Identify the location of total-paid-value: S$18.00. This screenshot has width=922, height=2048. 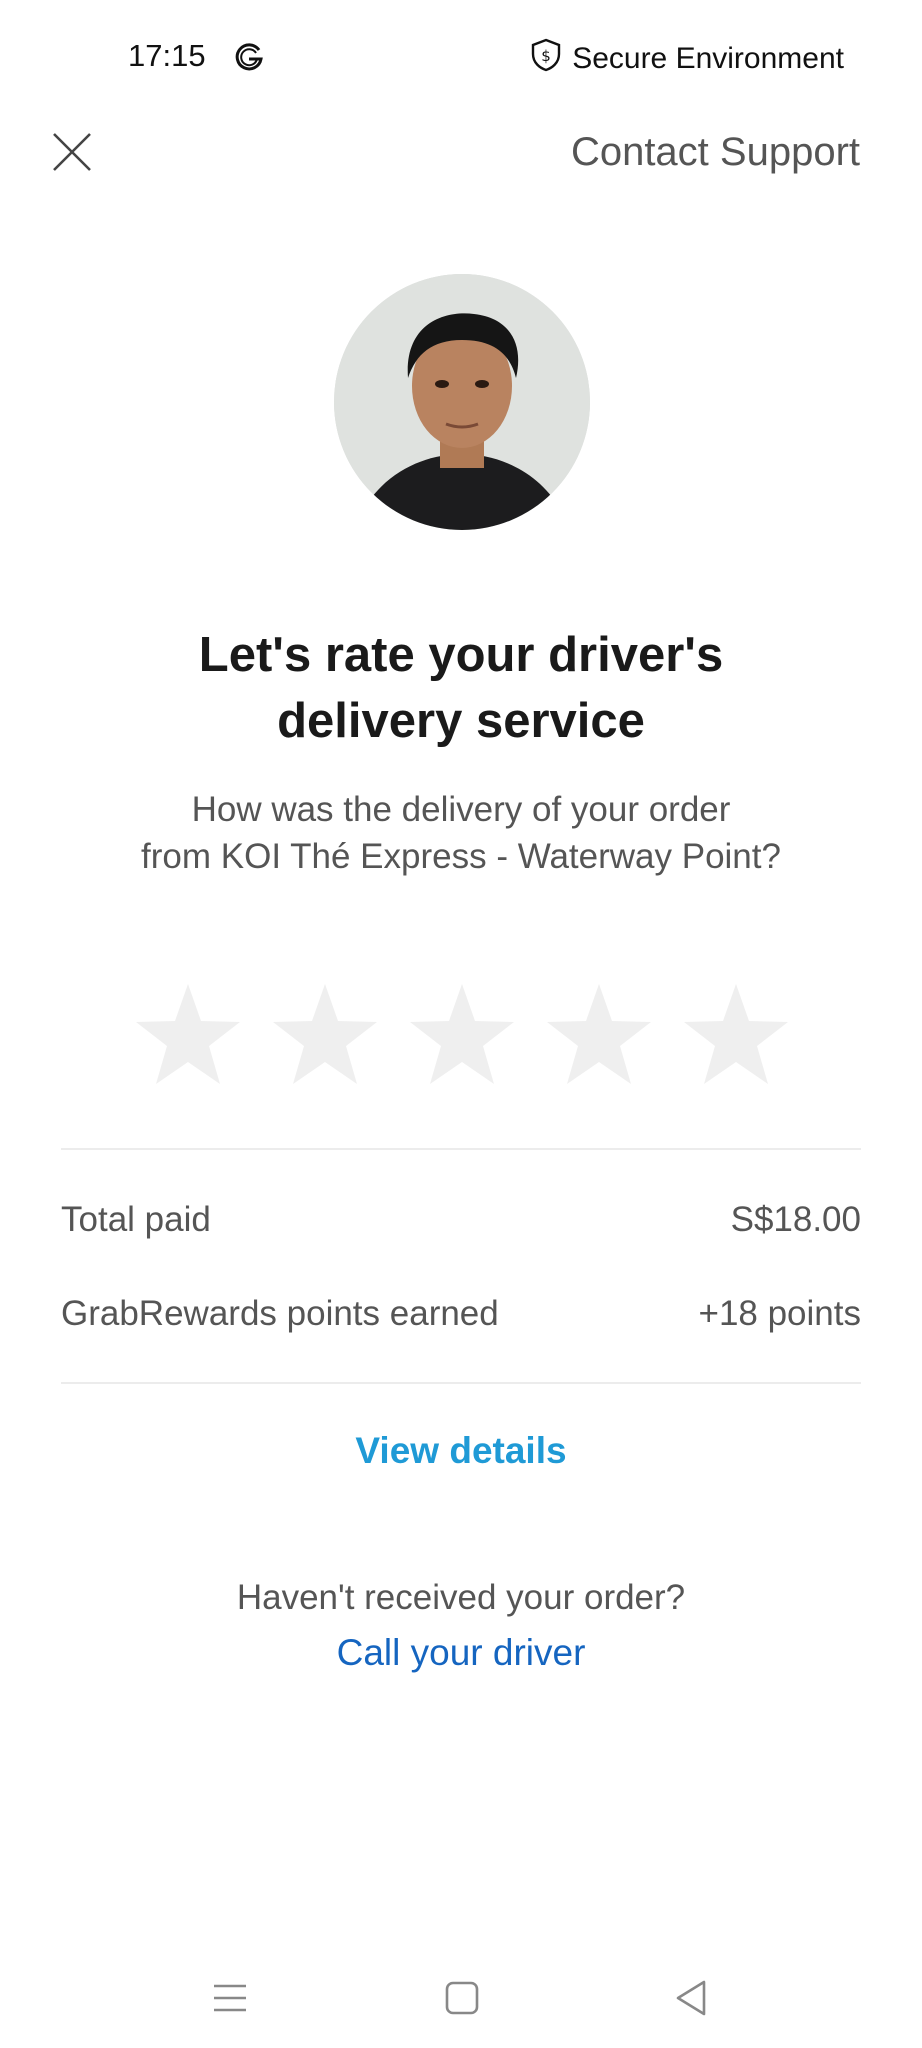
(795, 1219).